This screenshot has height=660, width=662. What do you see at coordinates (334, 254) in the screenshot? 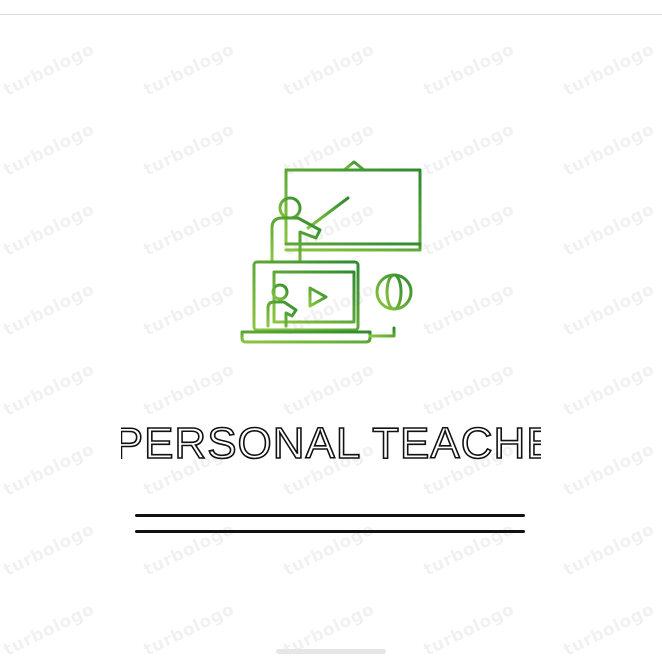
I see `teacher-presentation-icon` at bounding box center [334, 254].